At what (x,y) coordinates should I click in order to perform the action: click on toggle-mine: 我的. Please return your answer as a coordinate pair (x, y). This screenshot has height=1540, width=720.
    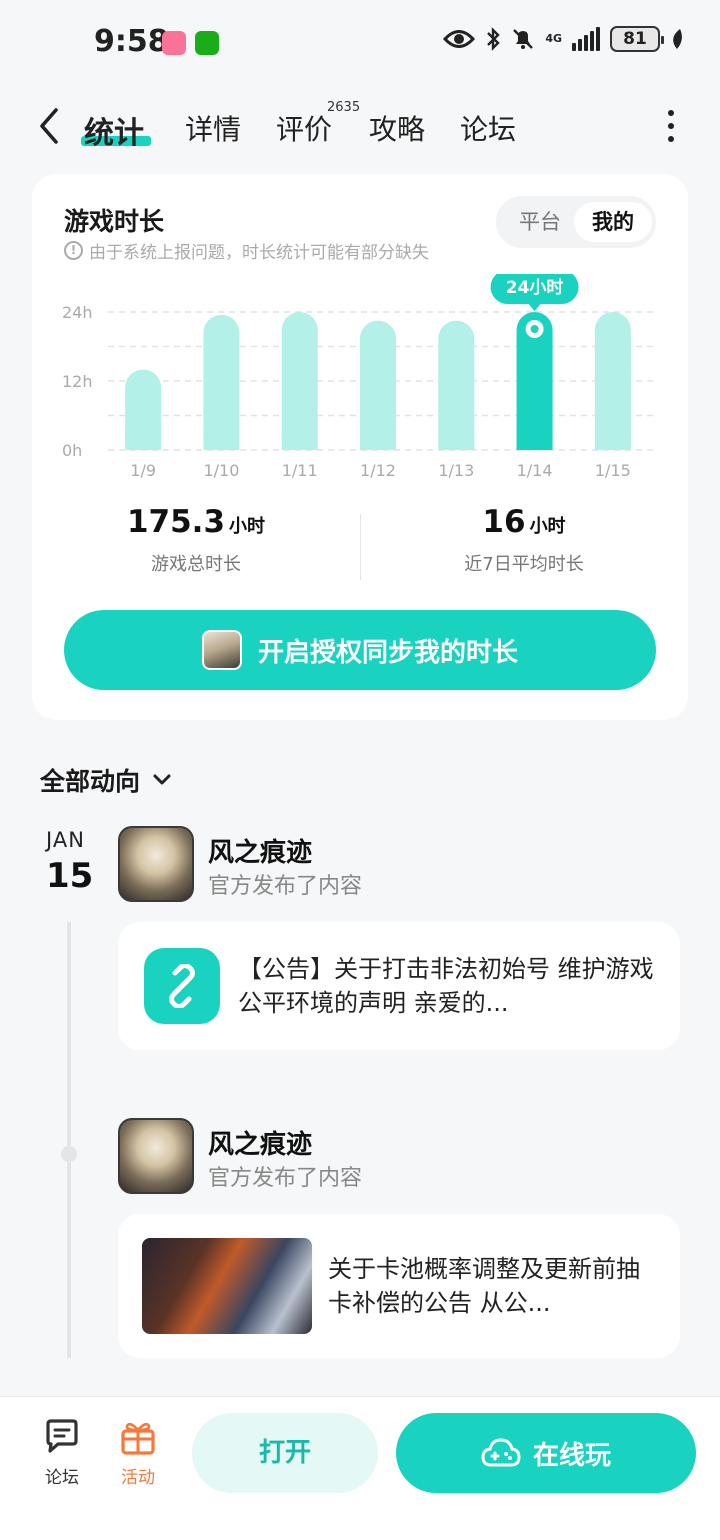
    Looking at the image, I should click on (613, 222).